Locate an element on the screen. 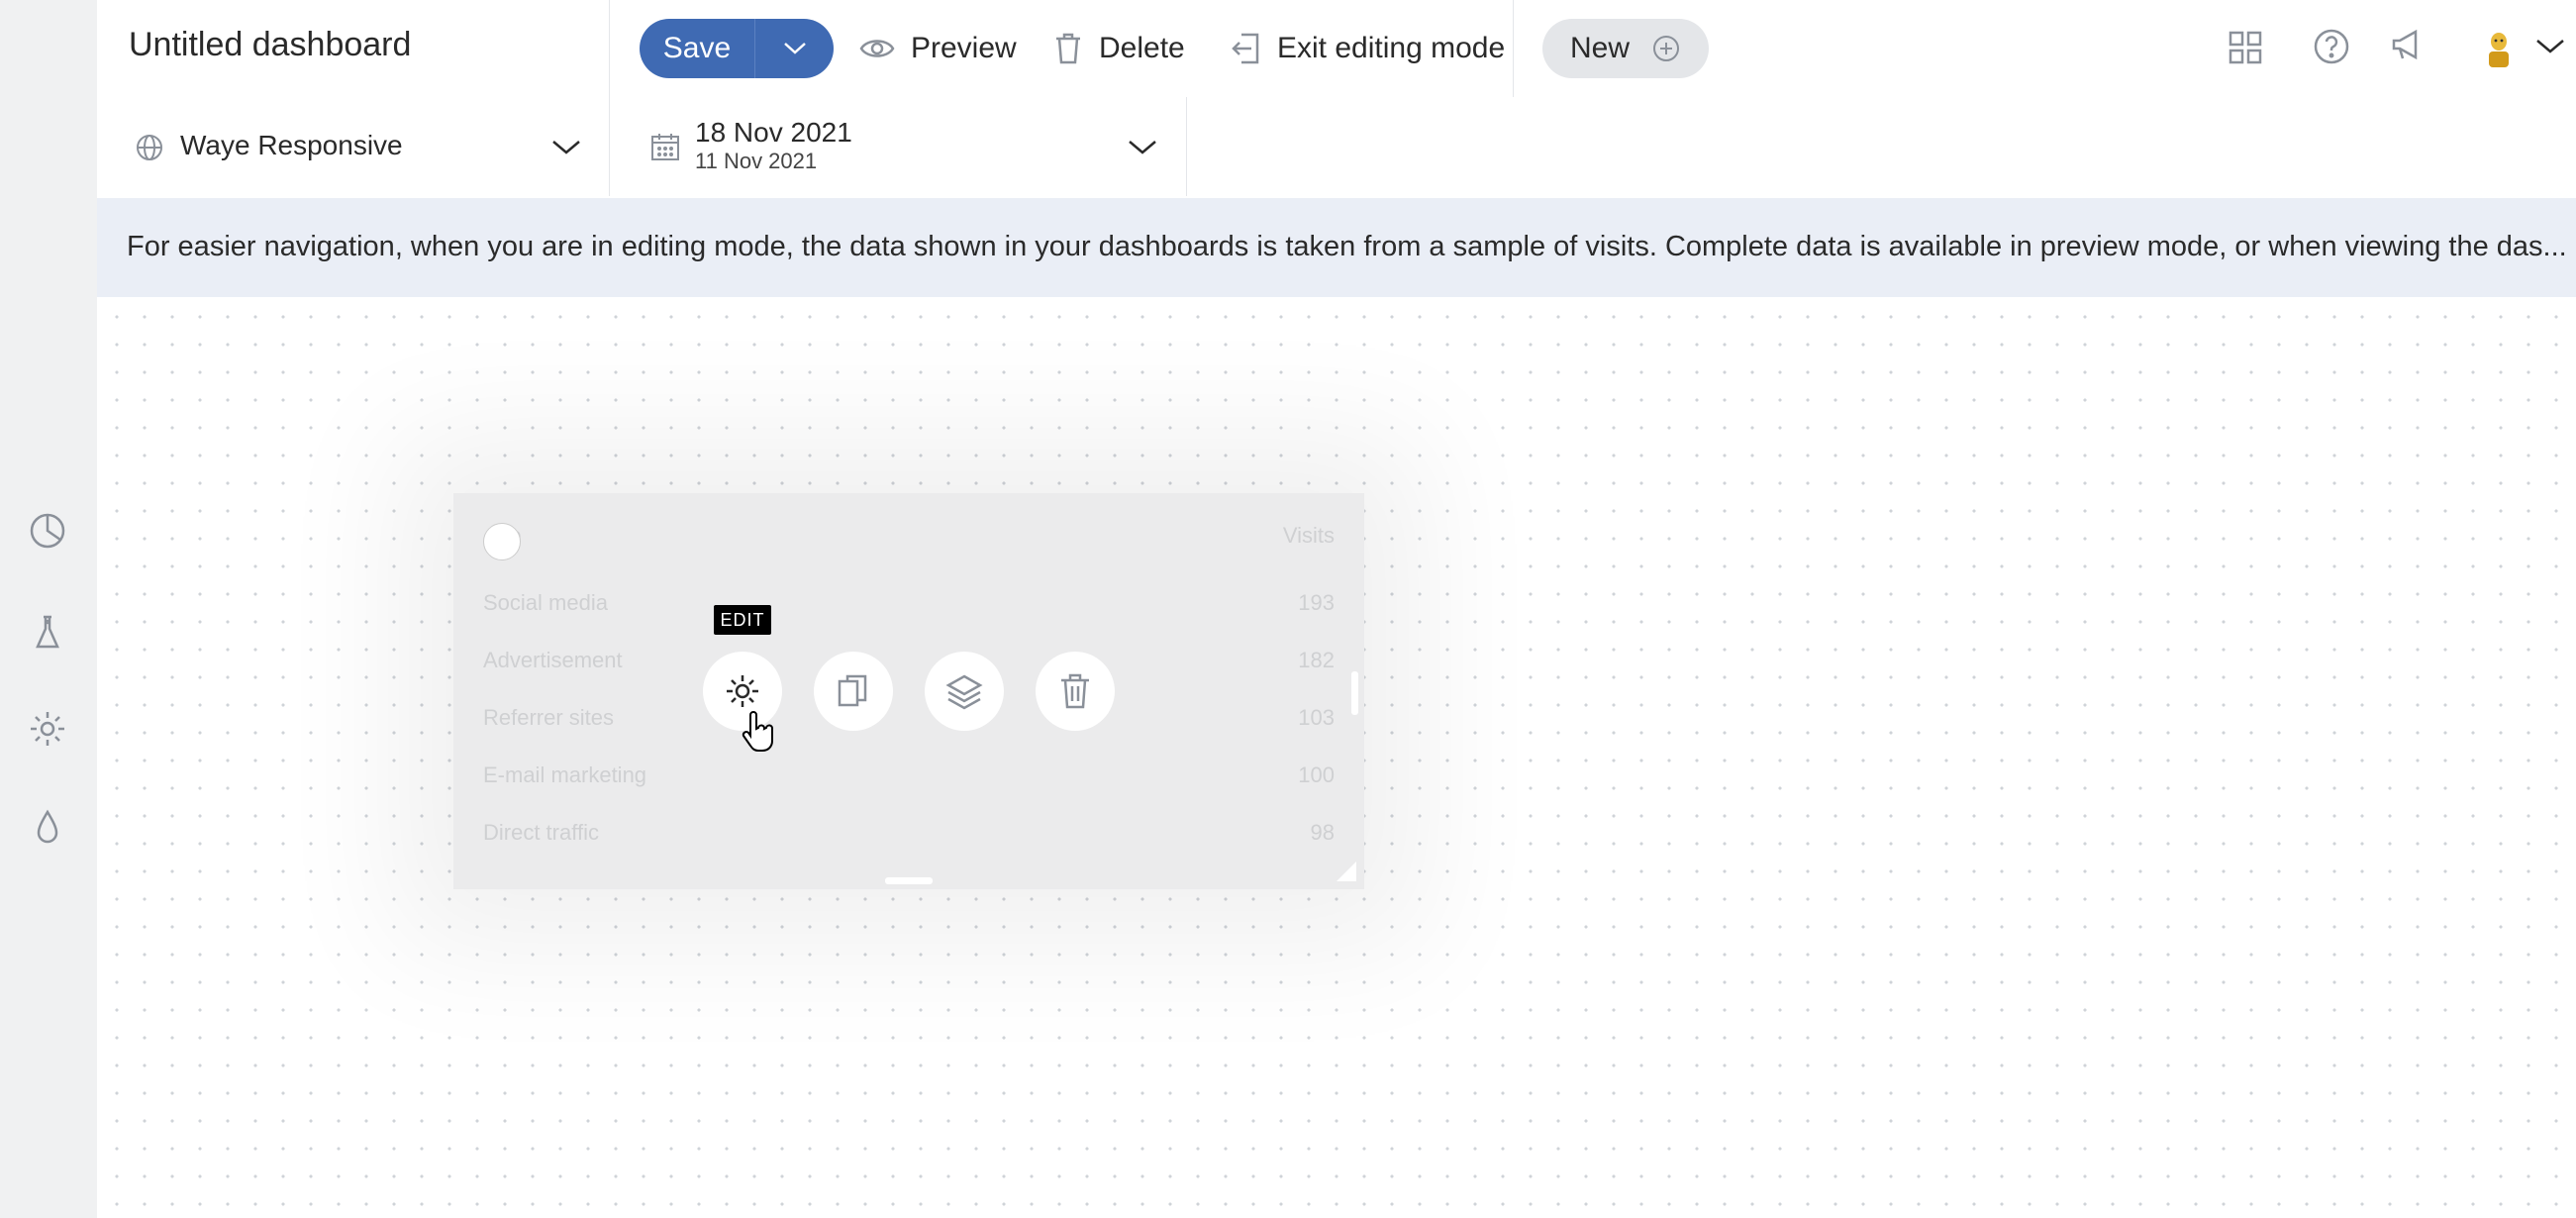  widget-select-radio is located at coordinates (502, 541).